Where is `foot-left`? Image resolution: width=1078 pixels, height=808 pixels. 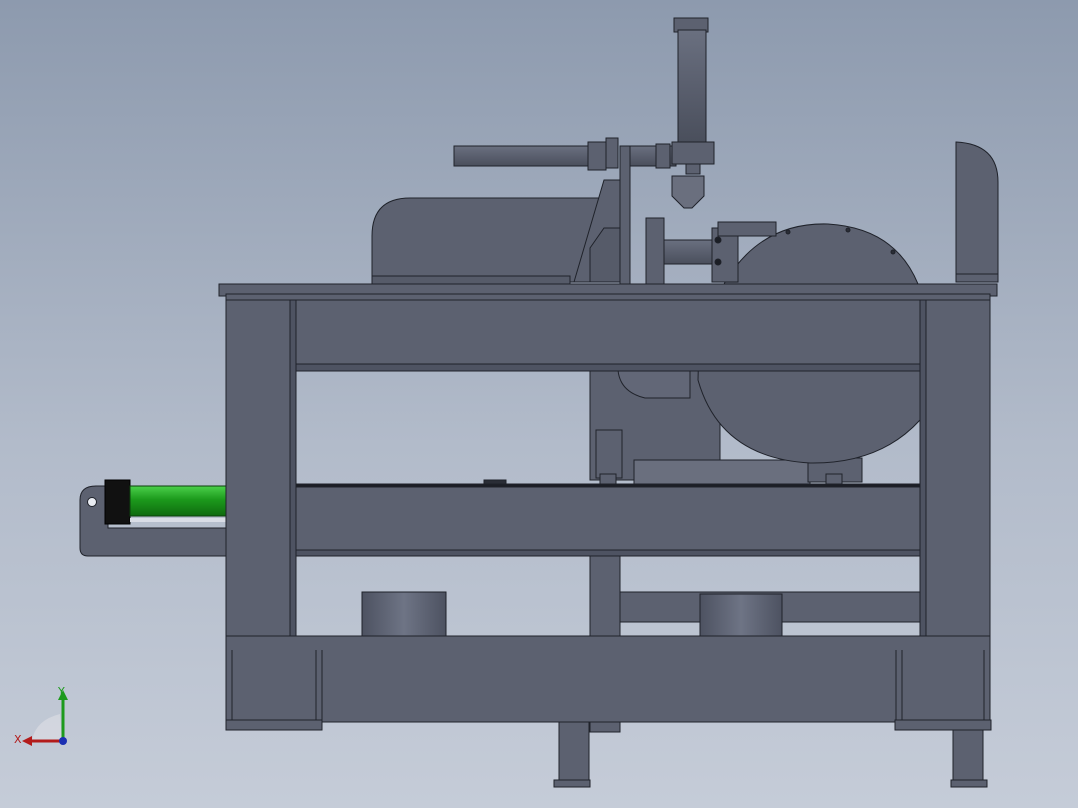
foot-left is located at coordinates (572, 753).